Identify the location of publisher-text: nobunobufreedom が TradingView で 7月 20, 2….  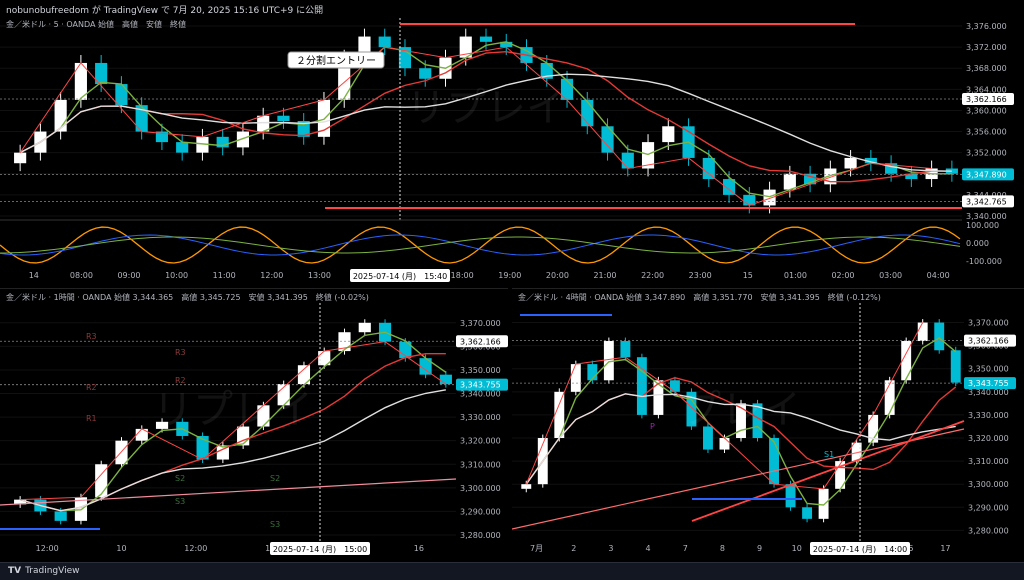
(165, 11).